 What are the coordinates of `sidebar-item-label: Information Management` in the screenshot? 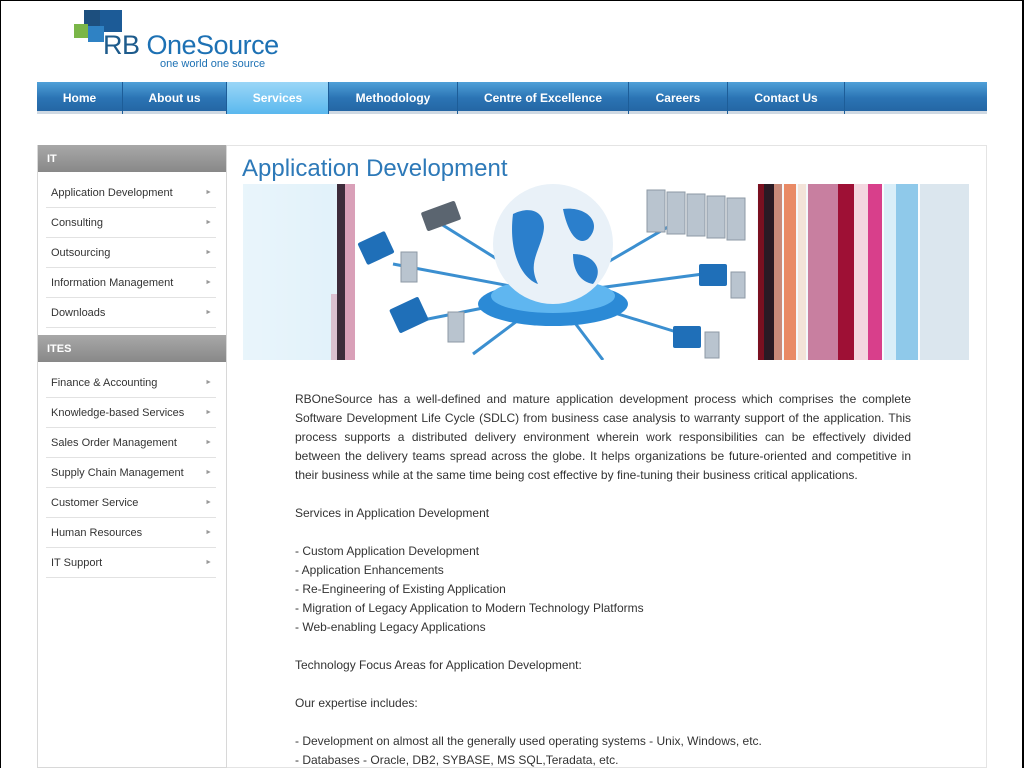 It's located at (112, 282).